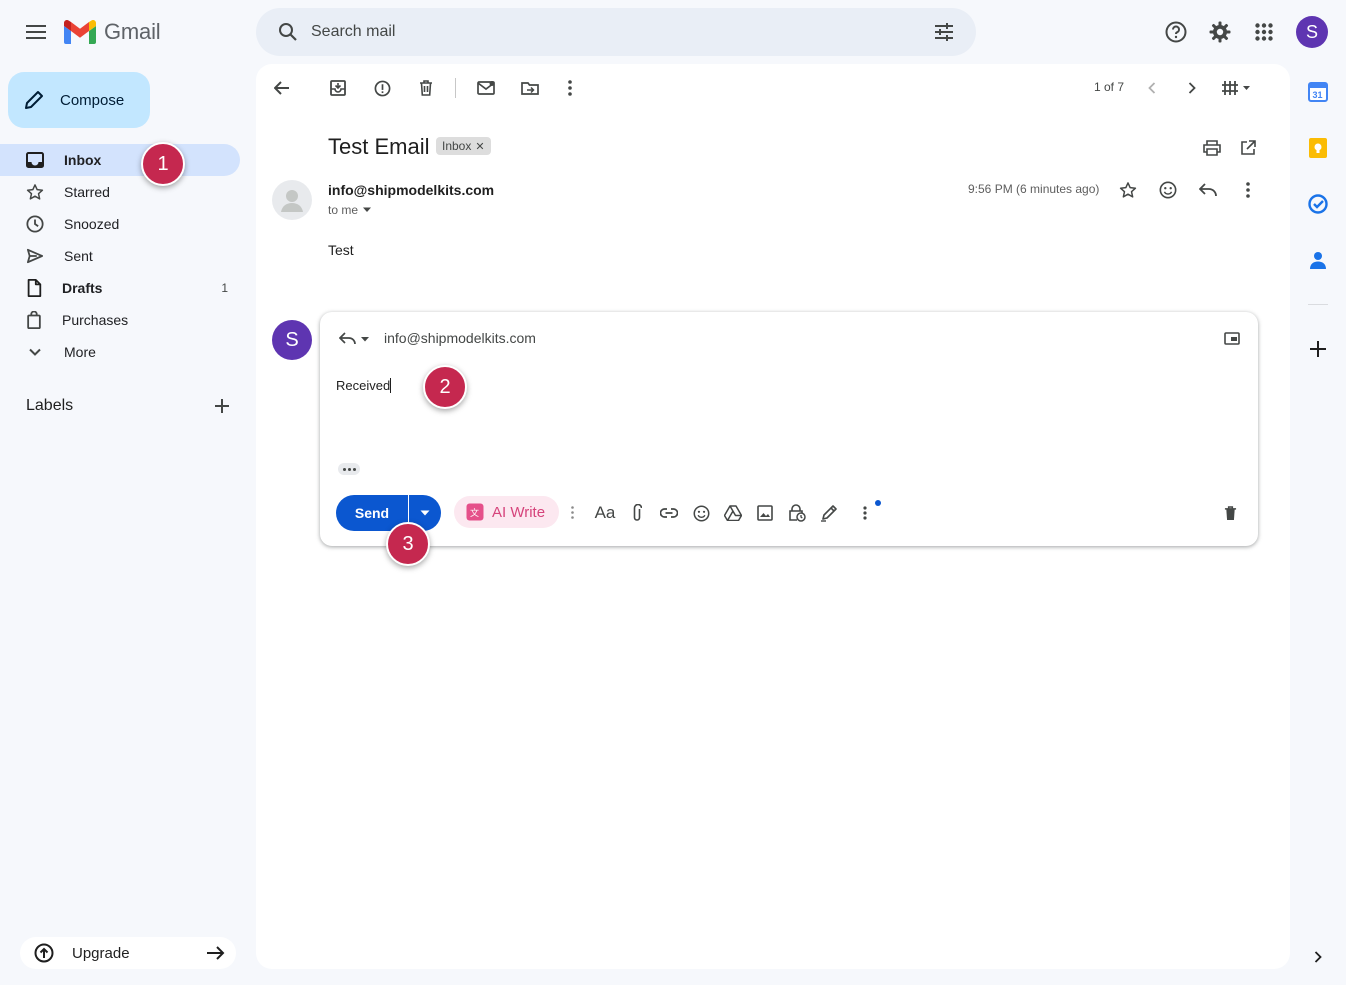 This screenshot has width=1346, height=985. What do you see at coordinates (1034, 189) in the screenshot?
I see `message-timestamp: 9:56 PM (6 minutes ago)` at bounding box center [1034, 189].